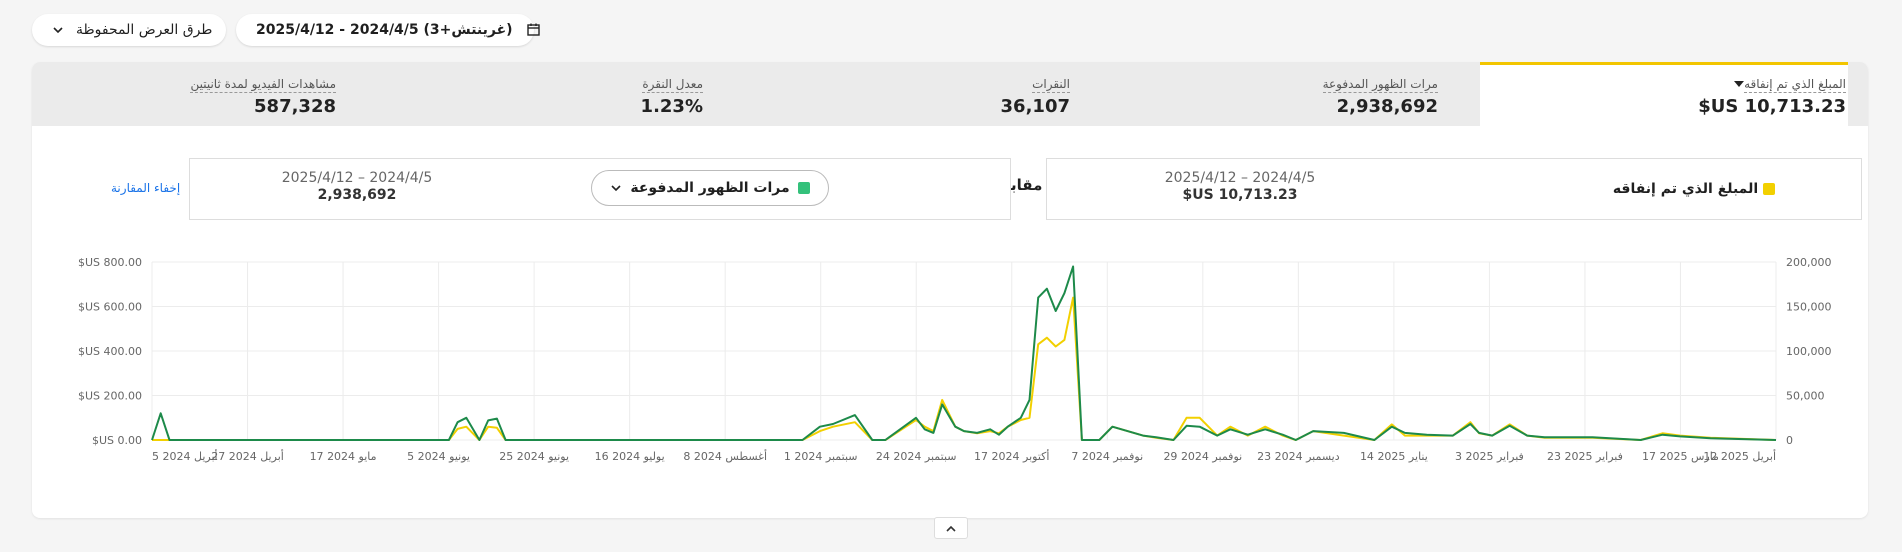 The width and height of the screenshot is (1902, 552). What do you see at coordinates (1298, 456) in the screenshot?
I see `x-tick-label: 23 ديسمبر 2024` at bounding box center [1298, 456].